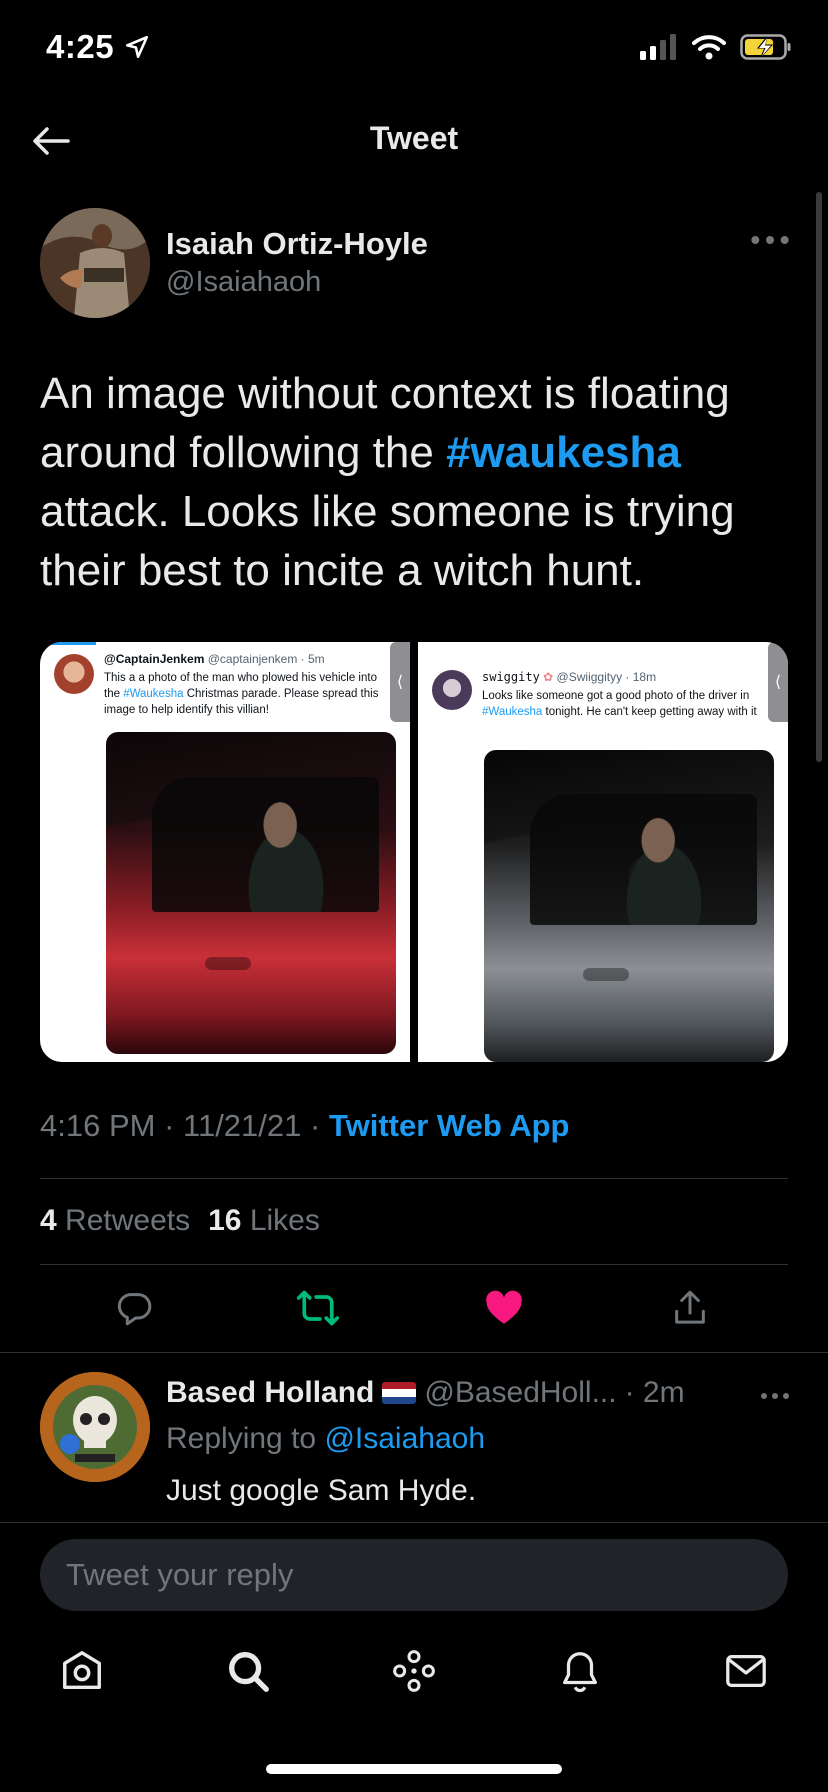  I want to click on reply-button, so click(134, 1308).